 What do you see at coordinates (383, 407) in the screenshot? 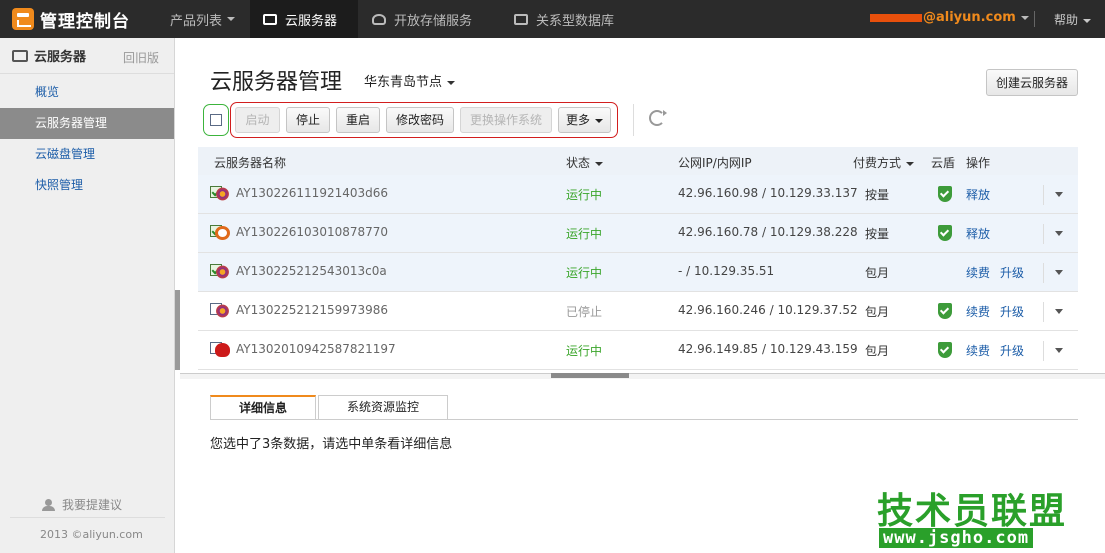
I see `tab-resource-monitor: 系统资源监控` at bounding box center [383, 407].